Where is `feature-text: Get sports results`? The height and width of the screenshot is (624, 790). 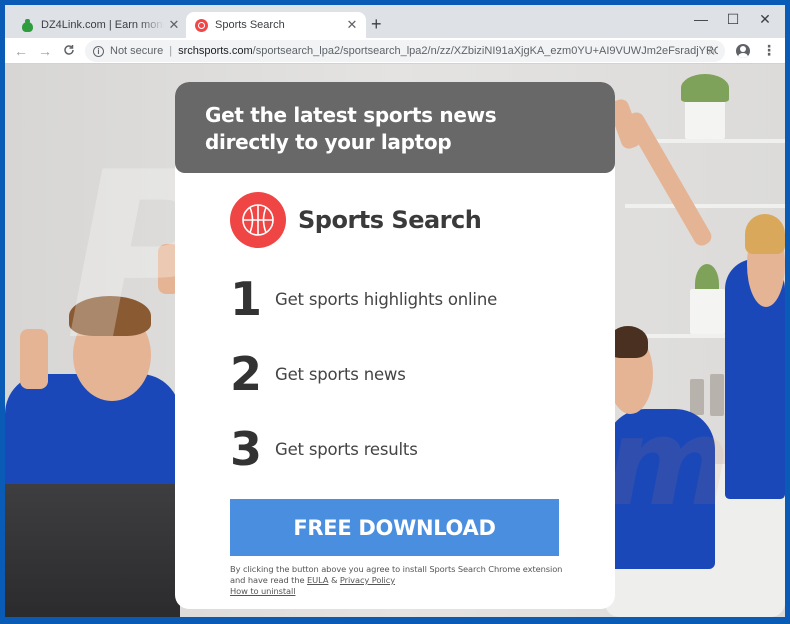 feature-text: Get sports results is located at coordinates (346, 449).